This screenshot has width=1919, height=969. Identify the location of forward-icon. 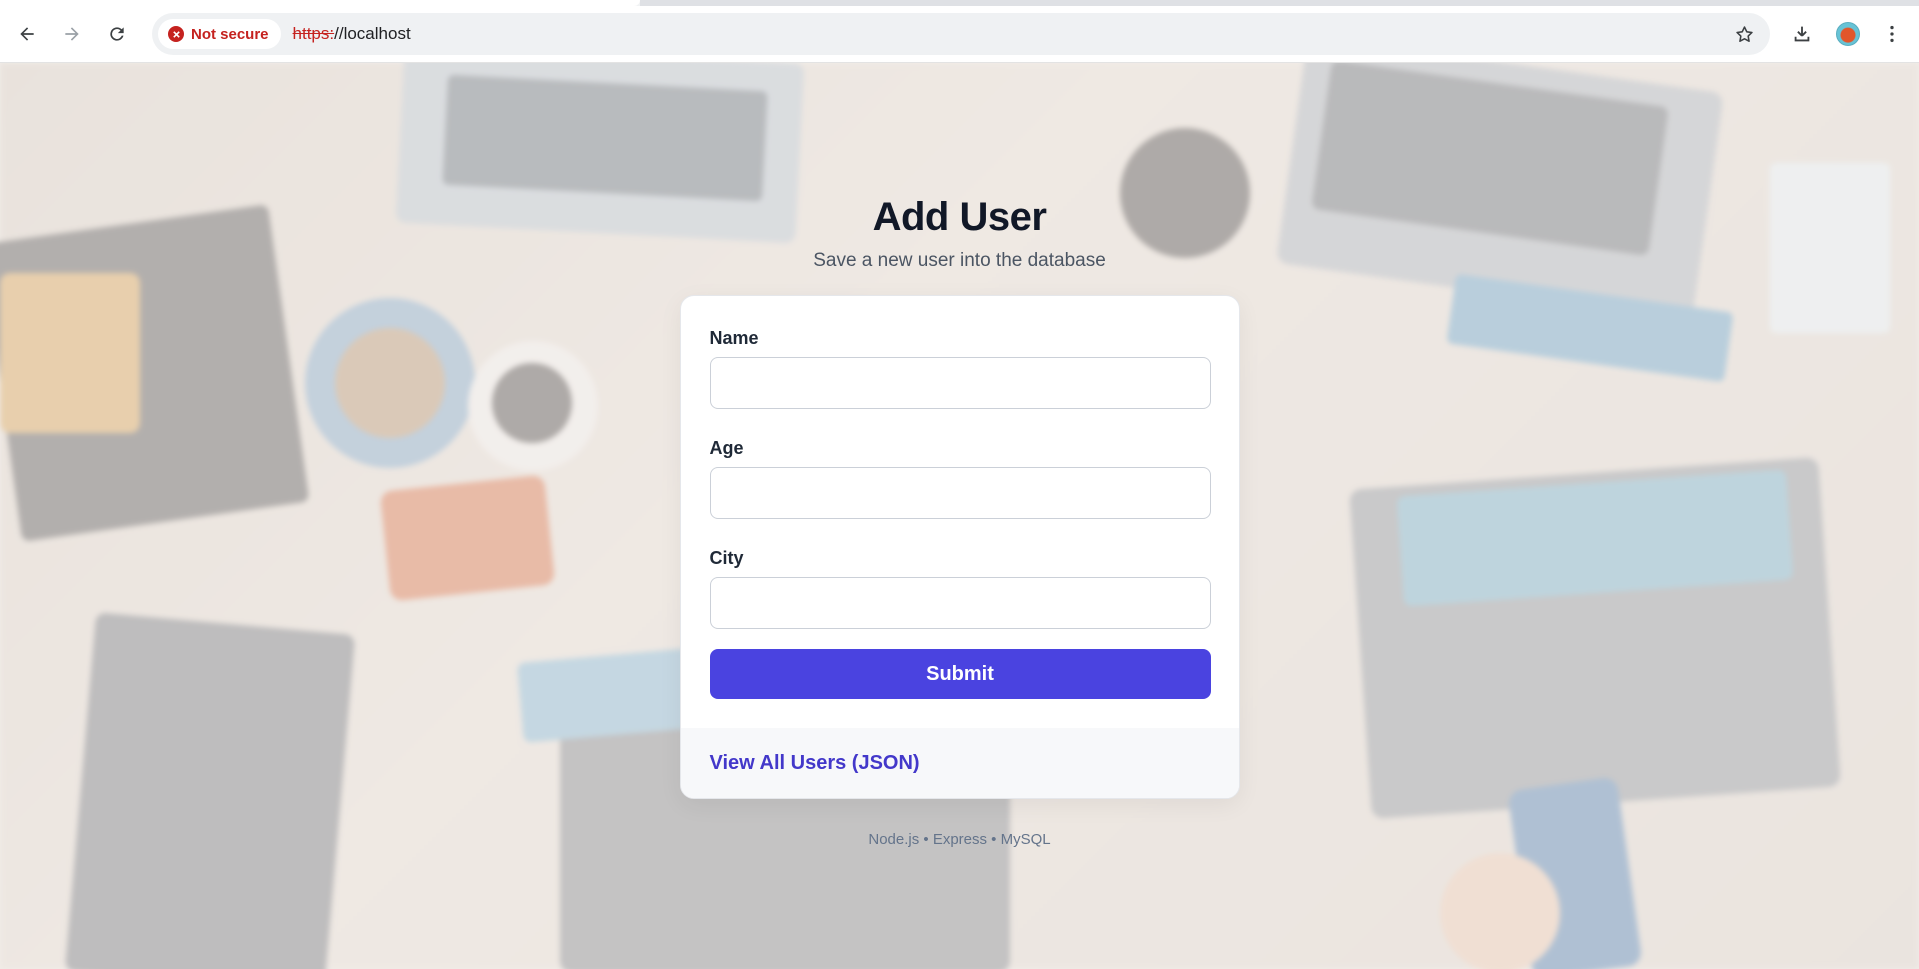
(72, 34).